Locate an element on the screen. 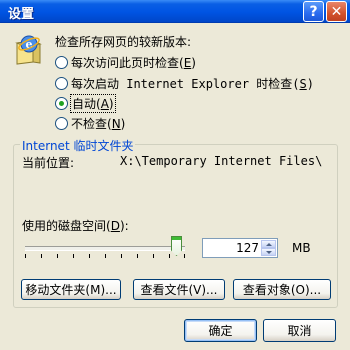 The image size is (350, 350). help-button: ? is located at coordinates (313, 11).